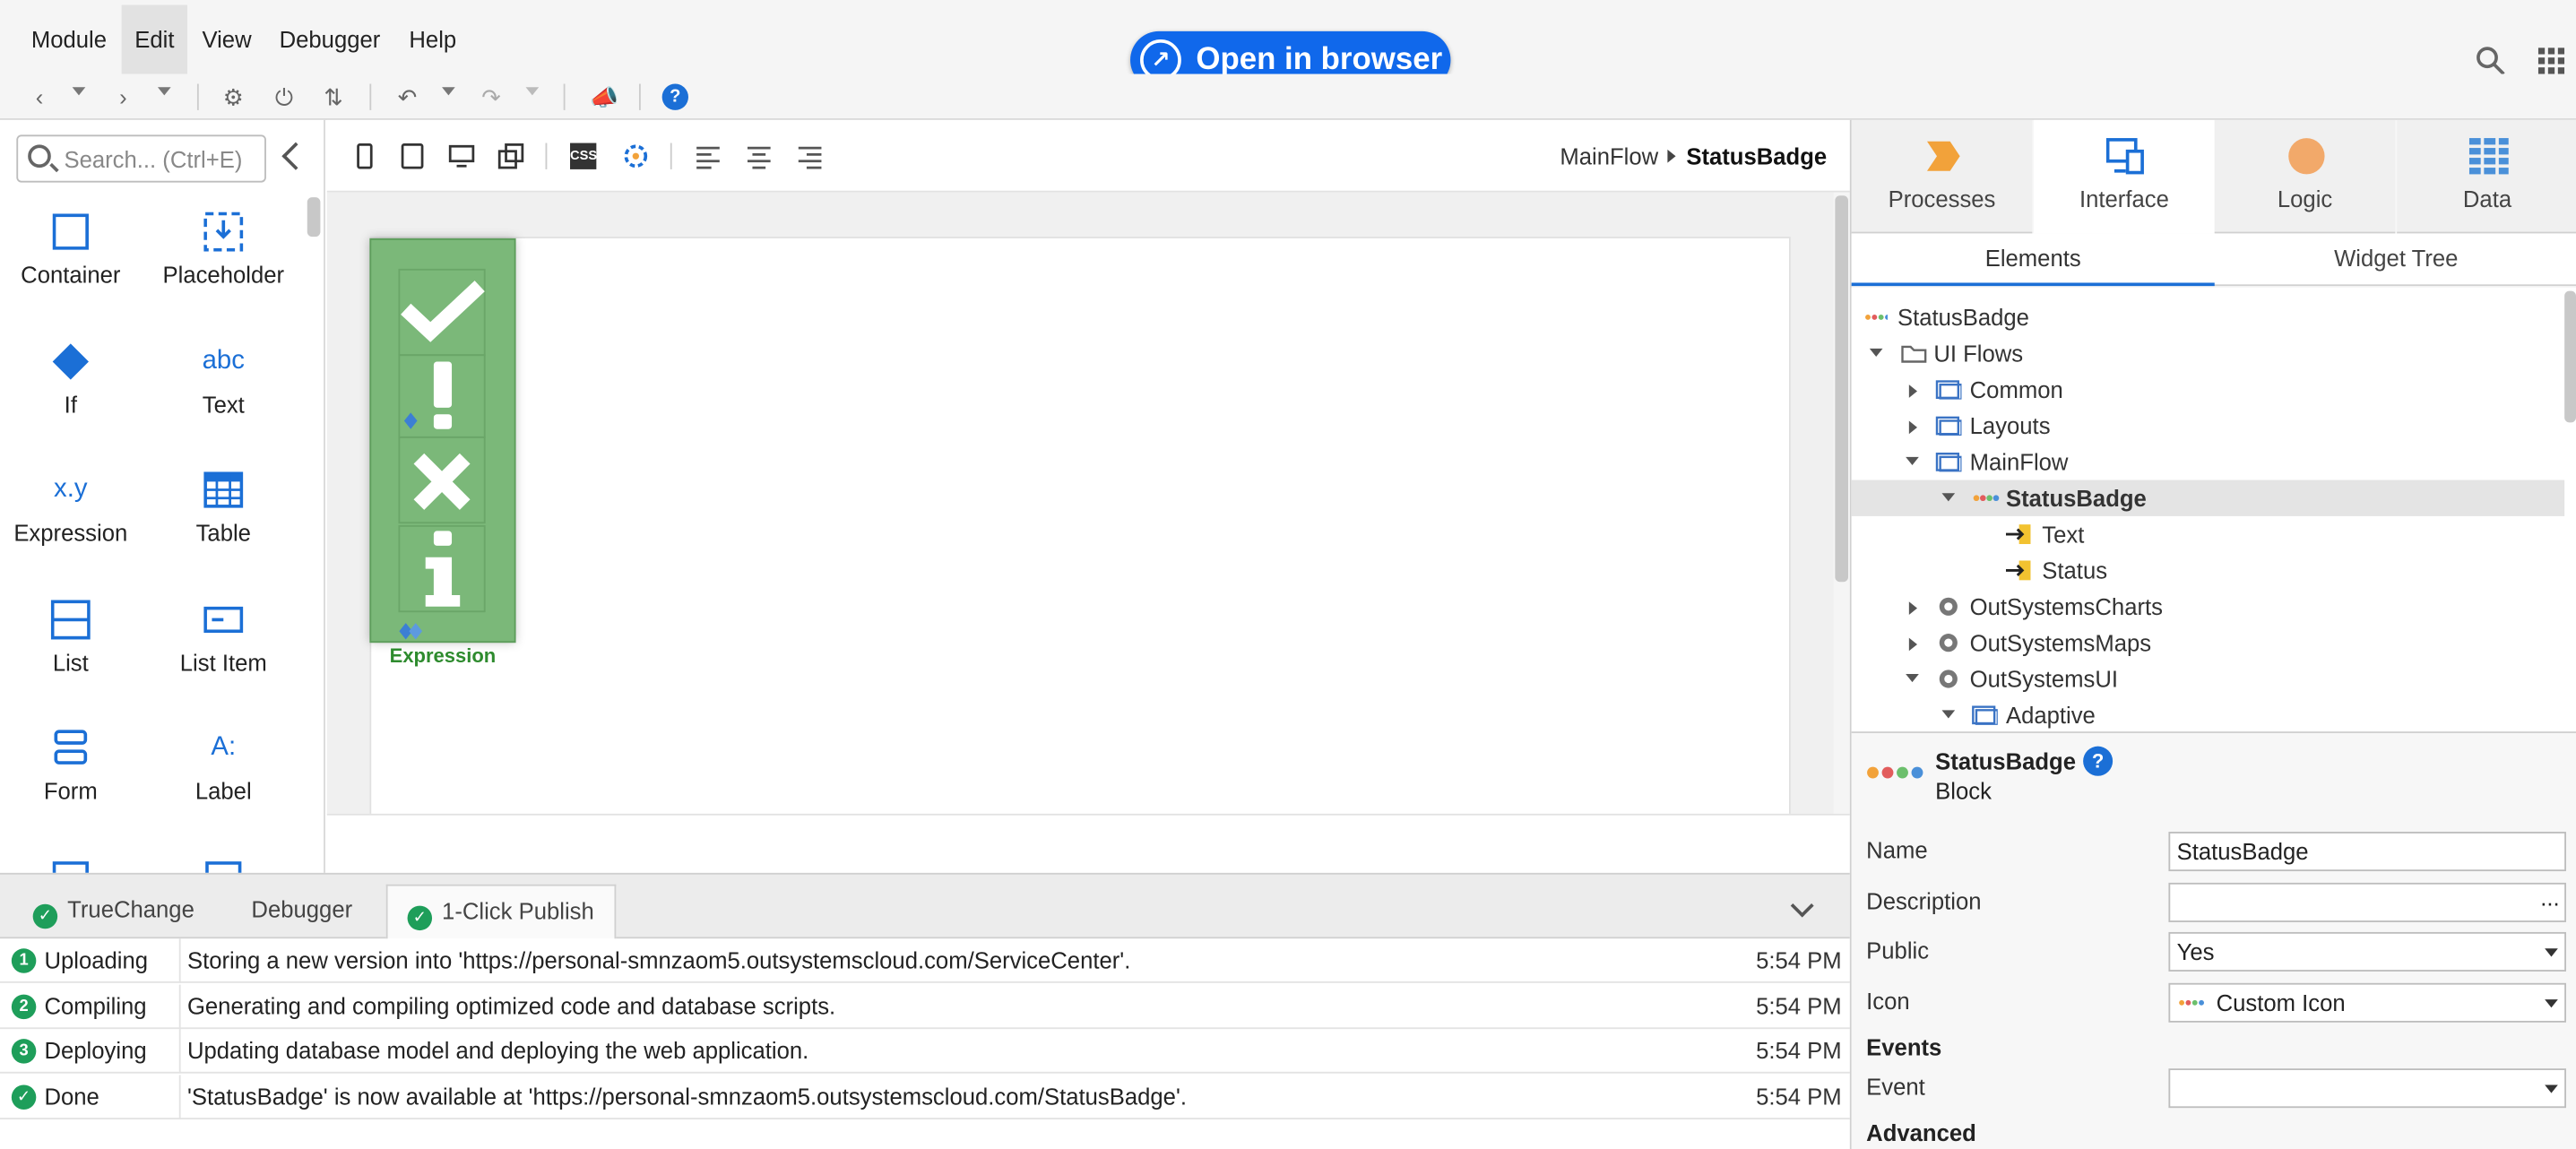 This screenshot has width=2576, height=1149. I want to click on tab-data: Data, so click(2486, 177).